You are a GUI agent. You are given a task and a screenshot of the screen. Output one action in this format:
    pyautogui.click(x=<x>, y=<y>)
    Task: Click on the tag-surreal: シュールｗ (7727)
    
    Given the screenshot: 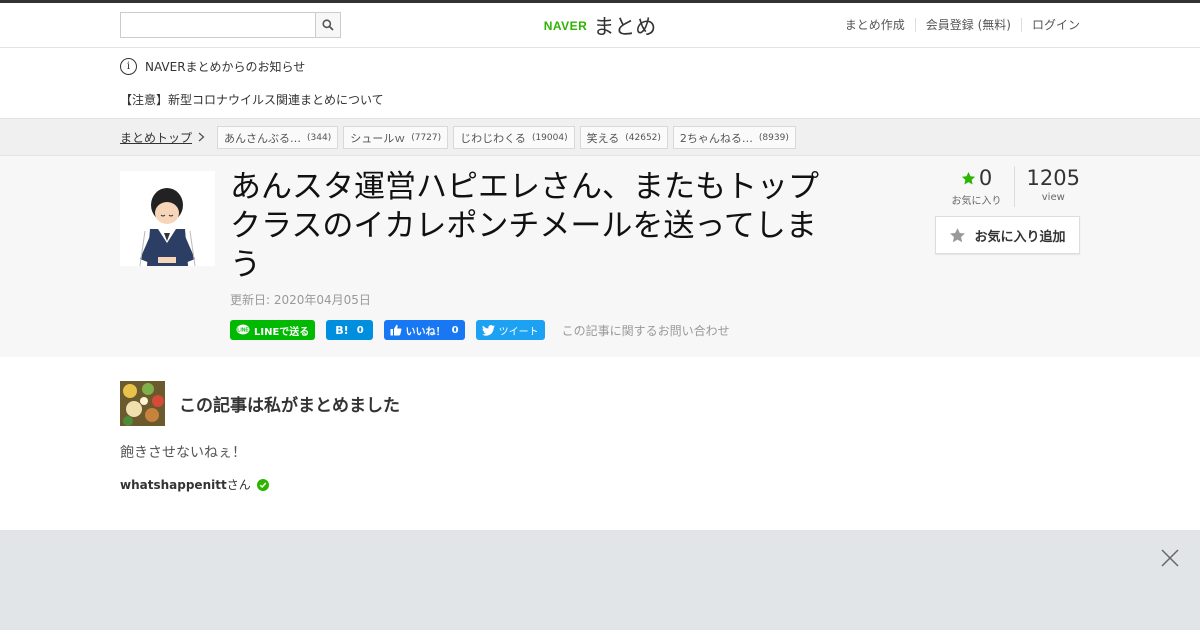 What is the action you would take?
    pyautogui.click(x=396, y=137)
    